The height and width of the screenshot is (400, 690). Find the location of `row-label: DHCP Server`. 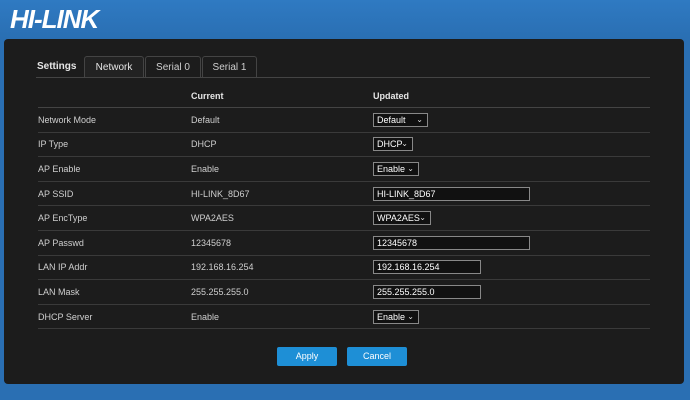

row-label: DHCP Server is located at coordinates (114, 317).